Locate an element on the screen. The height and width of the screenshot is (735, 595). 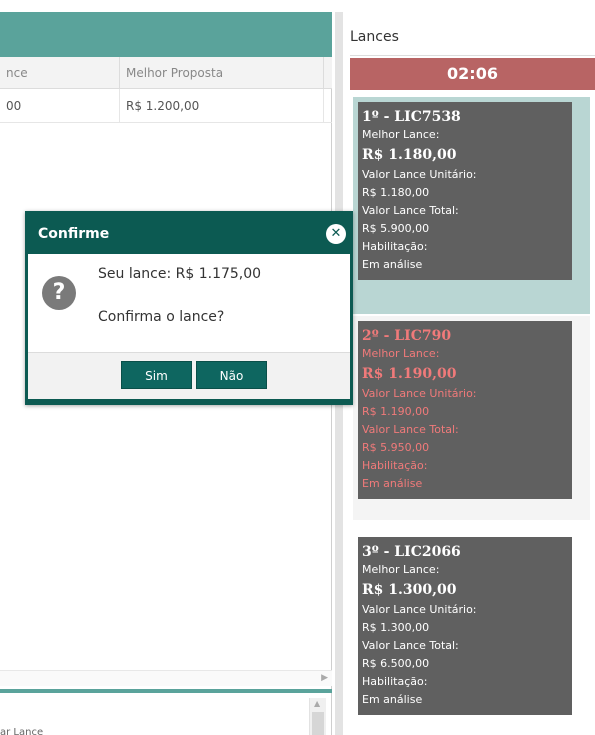
vertical-scrollbar: ▲ is located at coordinates (317, 716).